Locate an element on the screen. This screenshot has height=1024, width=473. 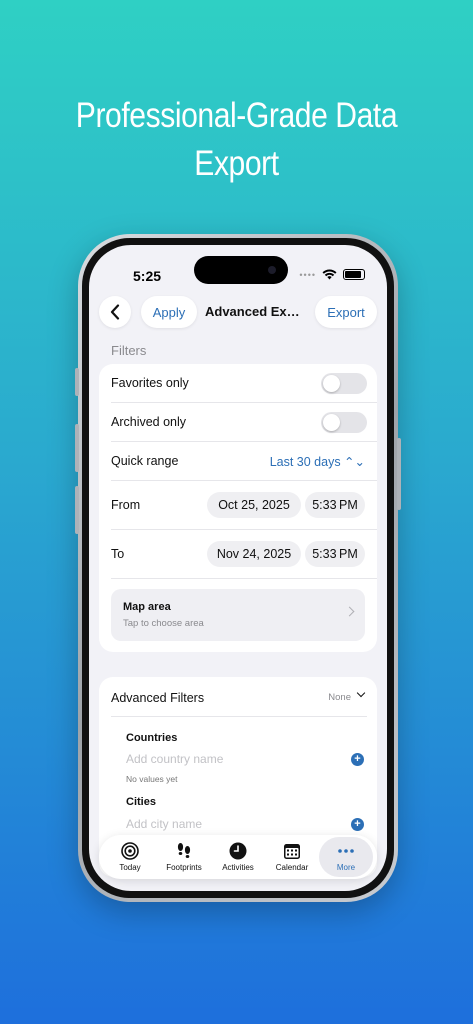
export-button: Export is located at coordinates (346, 312).